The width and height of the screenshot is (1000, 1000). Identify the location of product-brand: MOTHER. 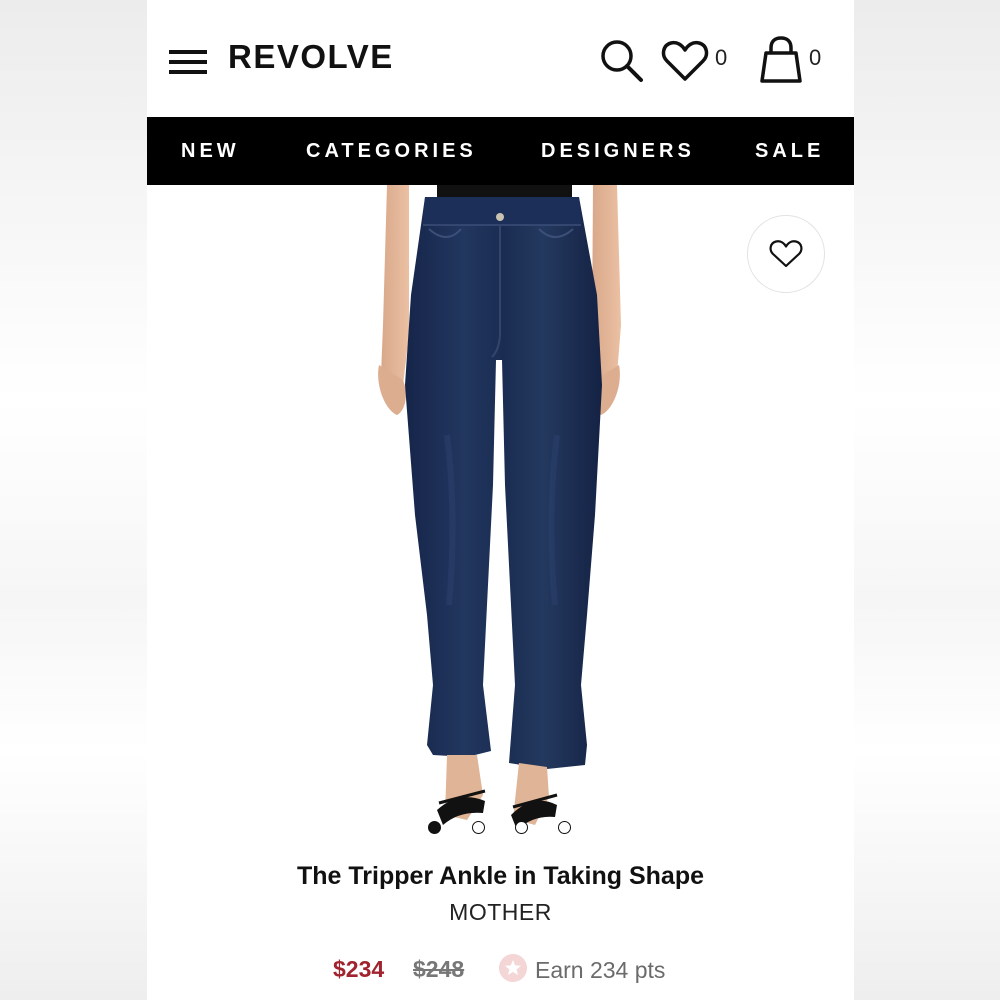
(500, 912).